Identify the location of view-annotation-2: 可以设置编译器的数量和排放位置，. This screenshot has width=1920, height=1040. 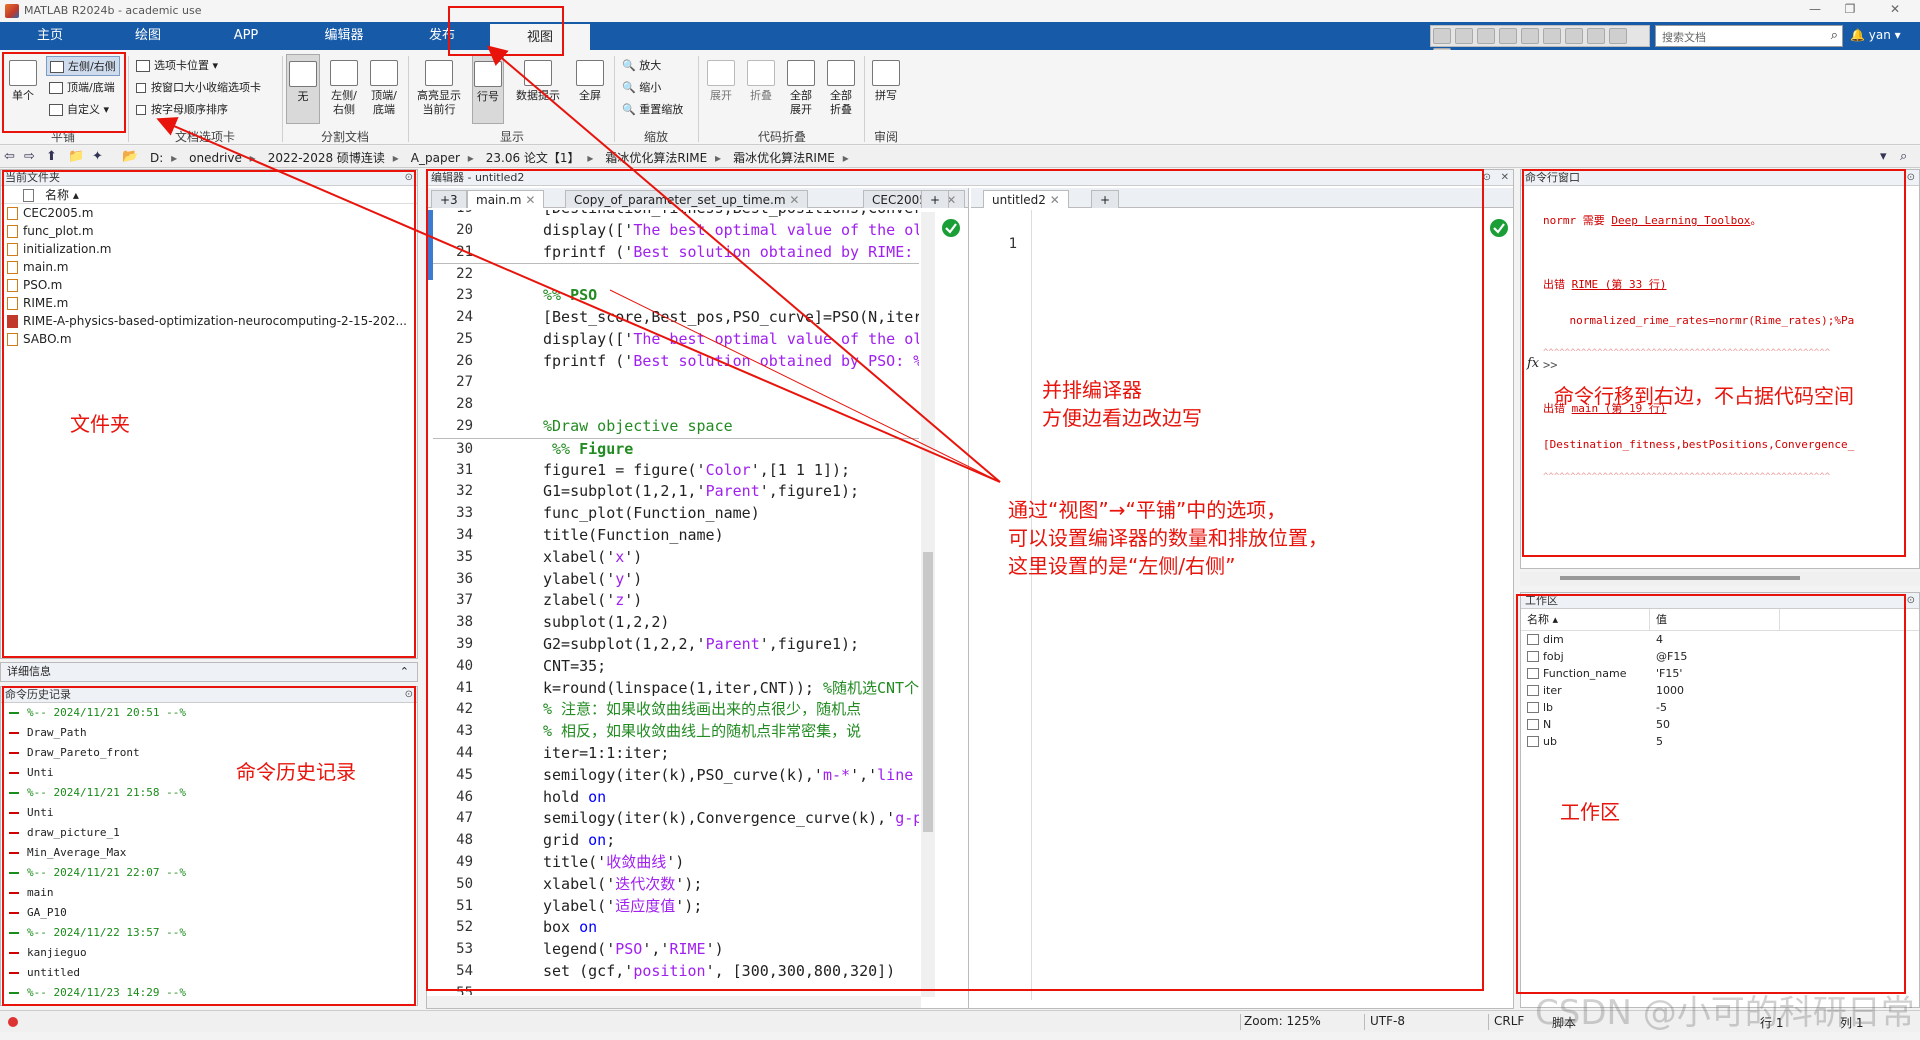
(1168, 538).